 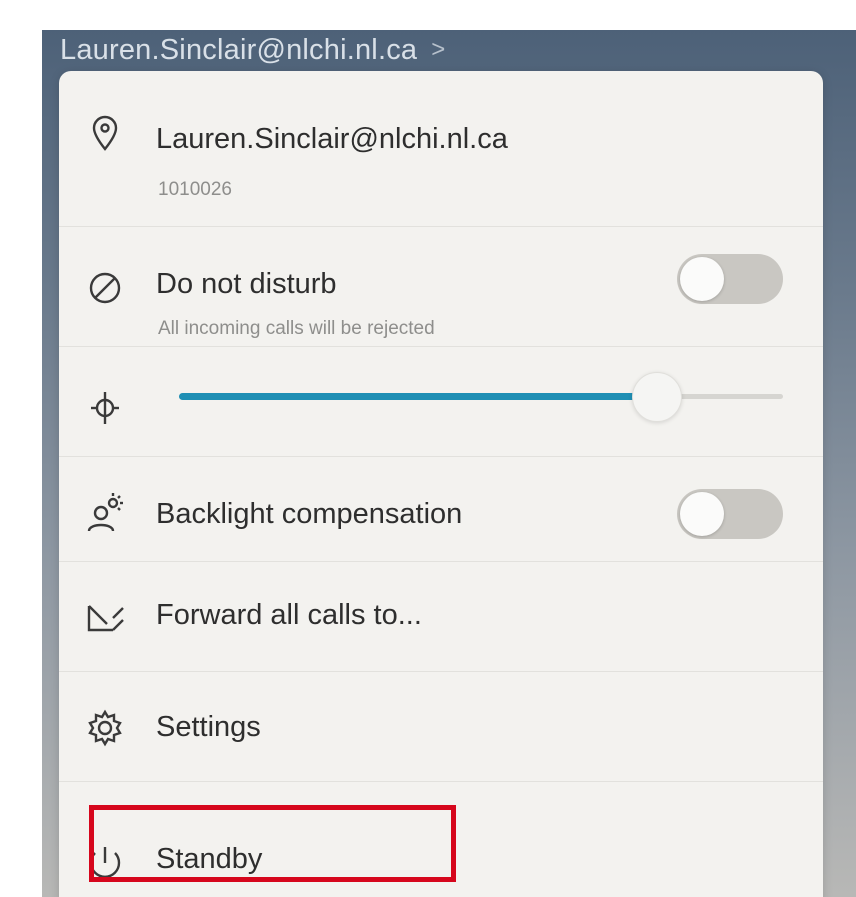 What do you see at coordinates (105, 408) in the screenshot?
I see `brightness-icon` at bounding box center [105, 408].